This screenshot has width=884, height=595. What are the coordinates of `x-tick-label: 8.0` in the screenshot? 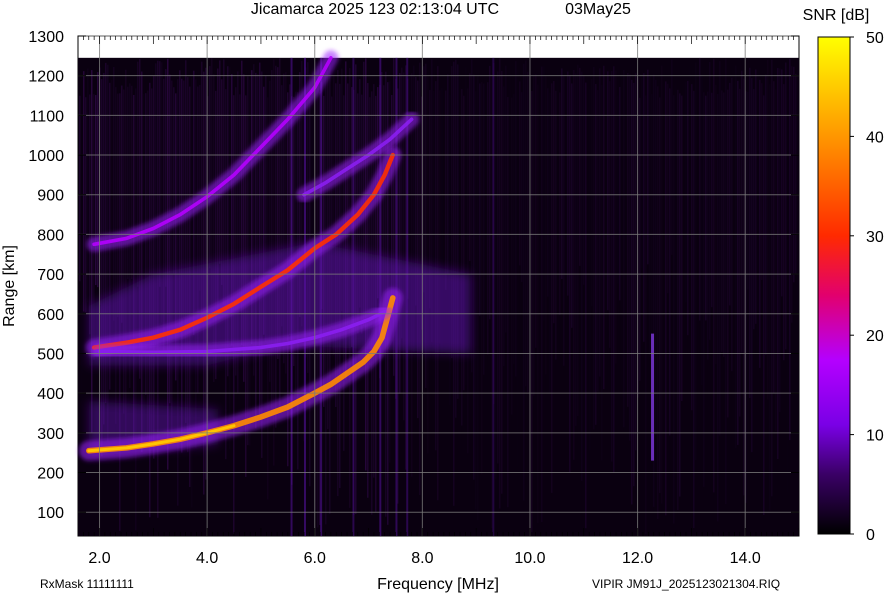 It's located at (422, 558).